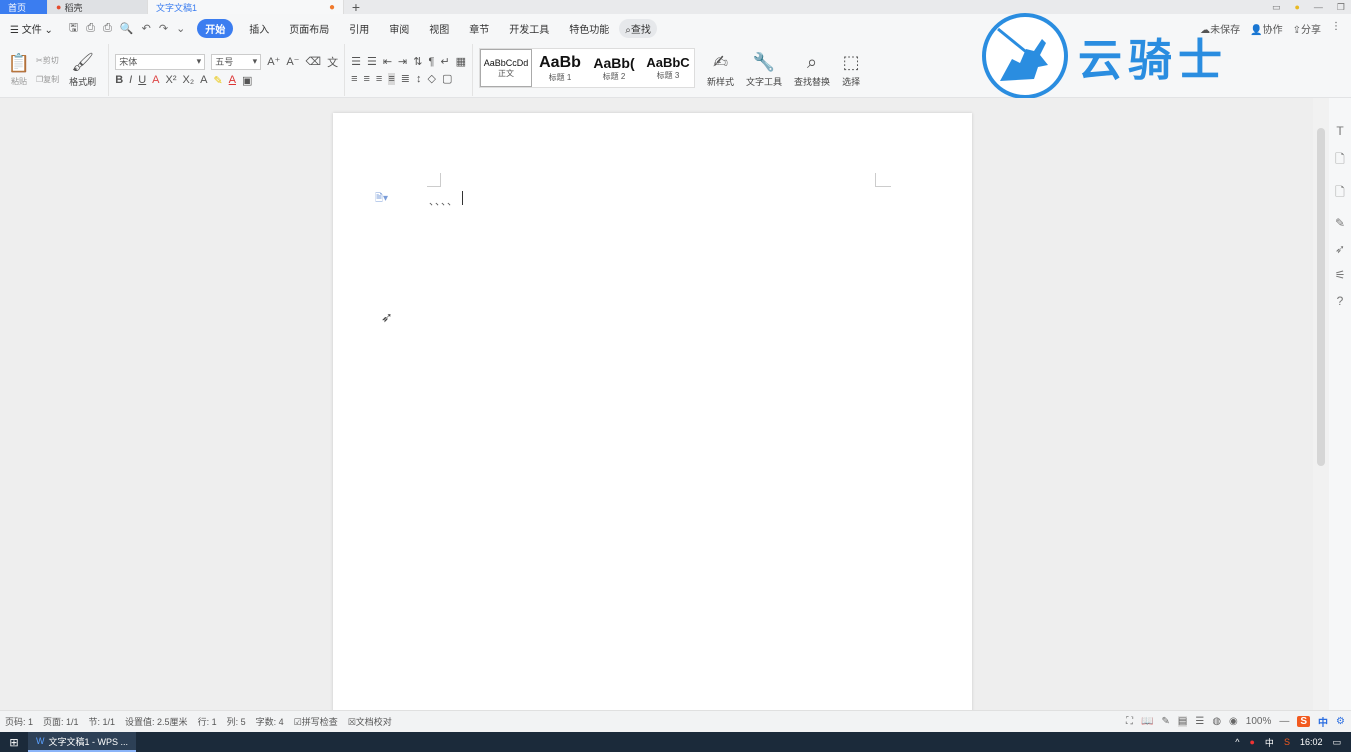 The height and width of the screenshot is (752, 1351). I want to click on tab-chapter: 章节, so click(479, 28).